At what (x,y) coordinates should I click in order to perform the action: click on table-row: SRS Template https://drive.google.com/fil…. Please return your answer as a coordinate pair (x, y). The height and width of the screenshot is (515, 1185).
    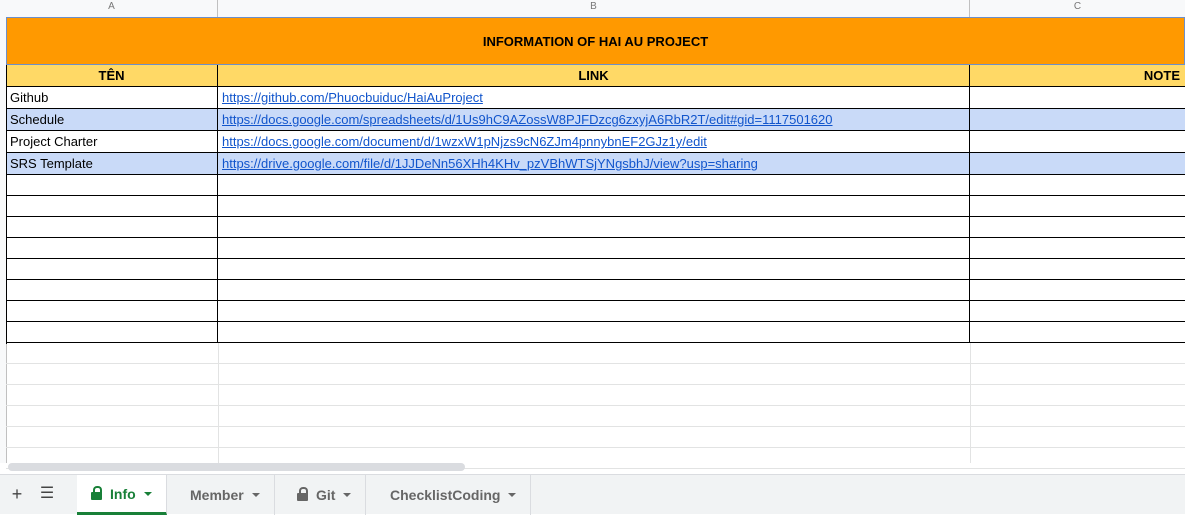
    Looking at the image, I should click on (595, 164).